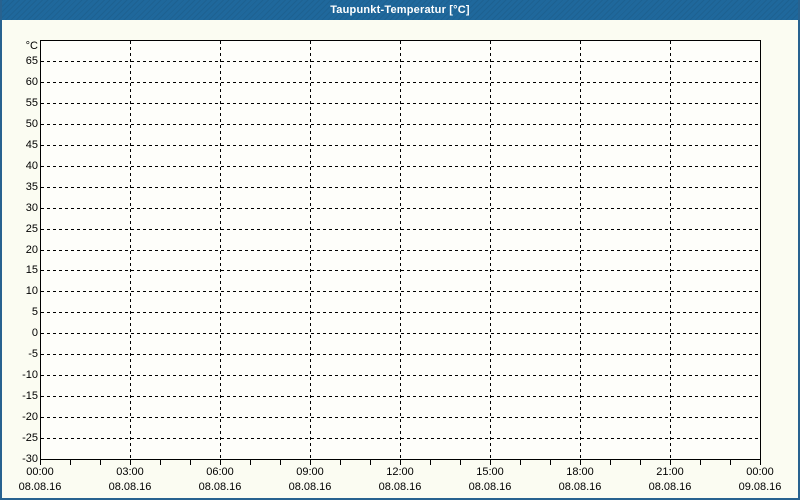  What do you see at coordinates (30, 459) in the screenshot?
I see `y-tick-label: -30` at bounding box center [30, 459].